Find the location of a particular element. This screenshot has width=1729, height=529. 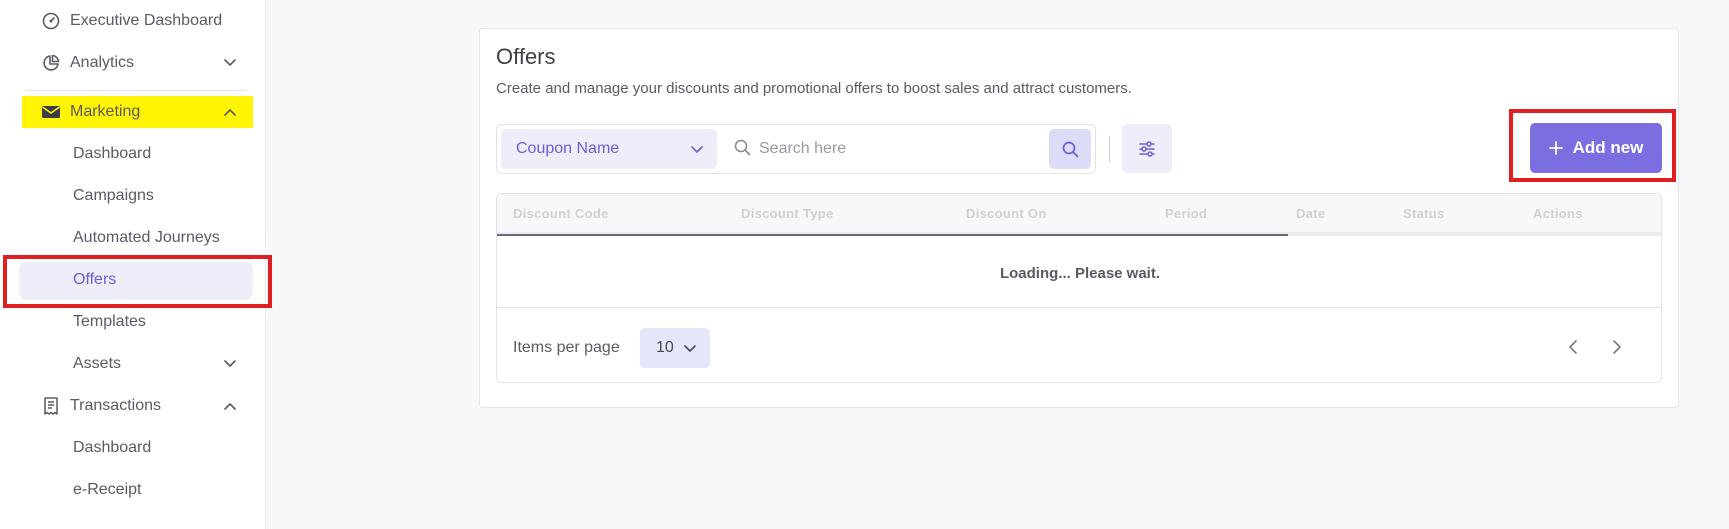

pie-chart-icon is located at coordinates (51, 63).